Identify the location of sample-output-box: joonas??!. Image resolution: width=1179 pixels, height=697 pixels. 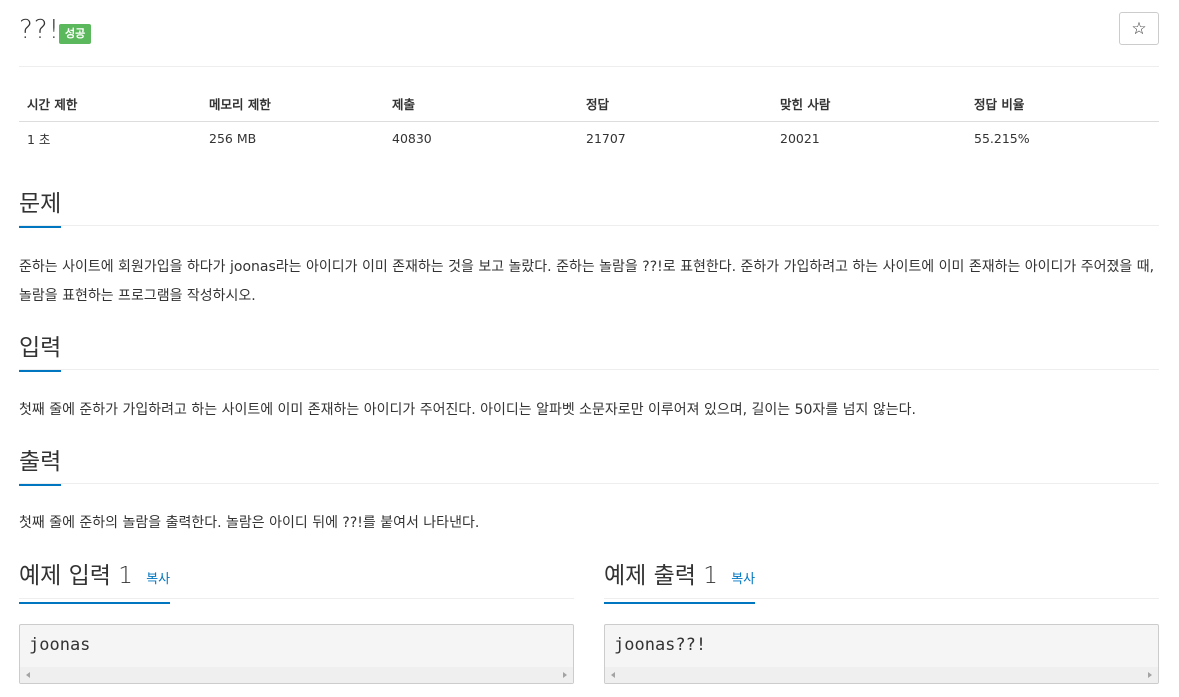
(881, 654).